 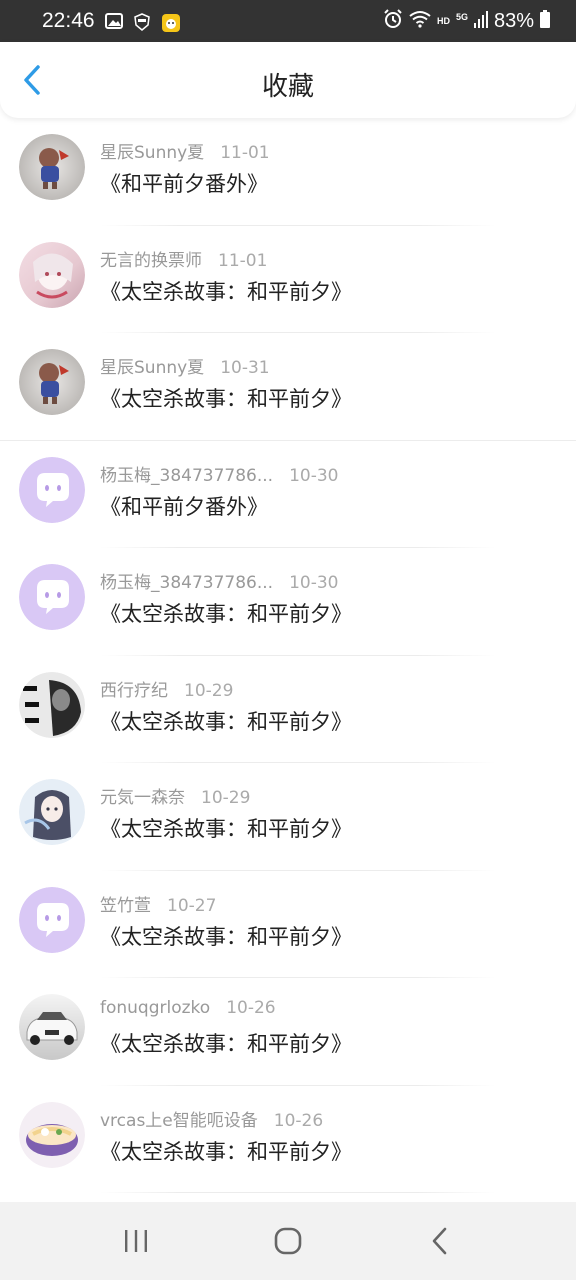 What do you see at coordinates (287, 87) in the screenshot?
I see `page-title: 收藏` at bounding box center [287, 87].